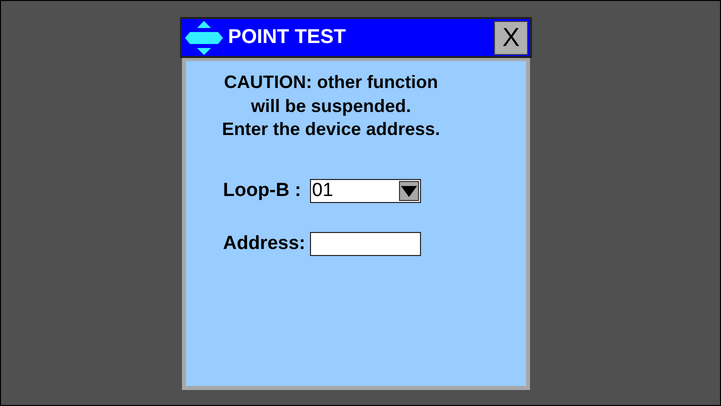 The width and height of the screenshot is (721, 406). I want to click on caution-text: CAUTION: other function, so click(331, 82).